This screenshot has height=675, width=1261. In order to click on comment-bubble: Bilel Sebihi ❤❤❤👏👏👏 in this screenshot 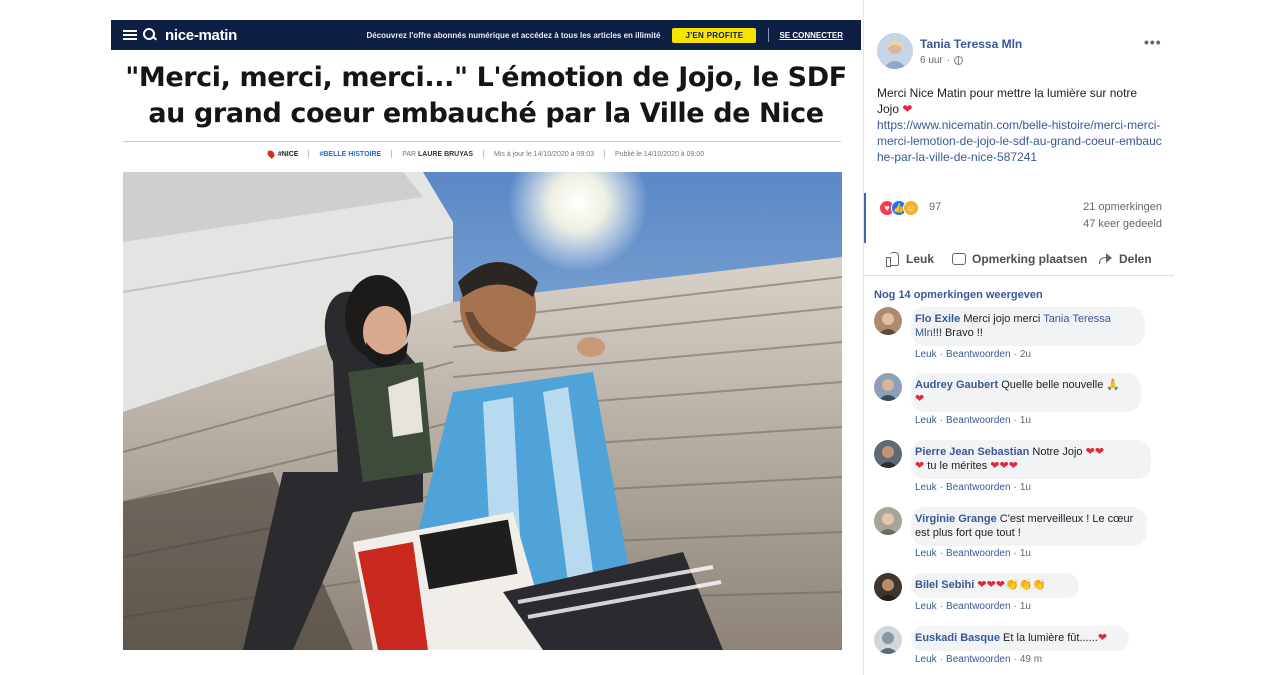, I will do `click(995, 585)`.